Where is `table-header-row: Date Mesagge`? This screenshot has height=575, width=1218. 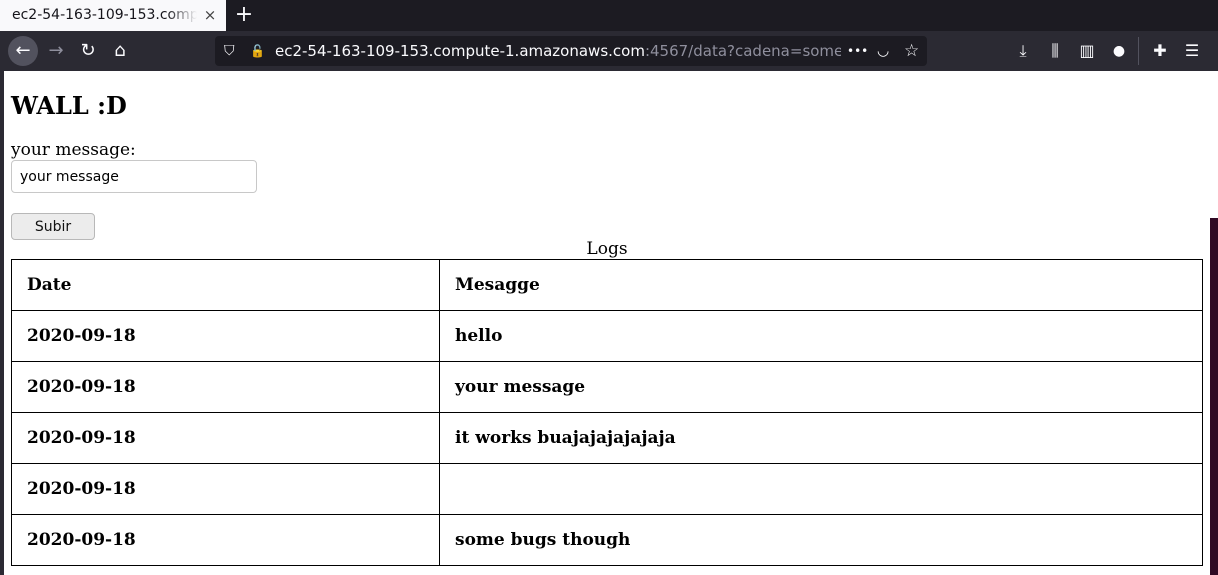 table-header-row: Date Mesagge is located at coordinates (607, 285).